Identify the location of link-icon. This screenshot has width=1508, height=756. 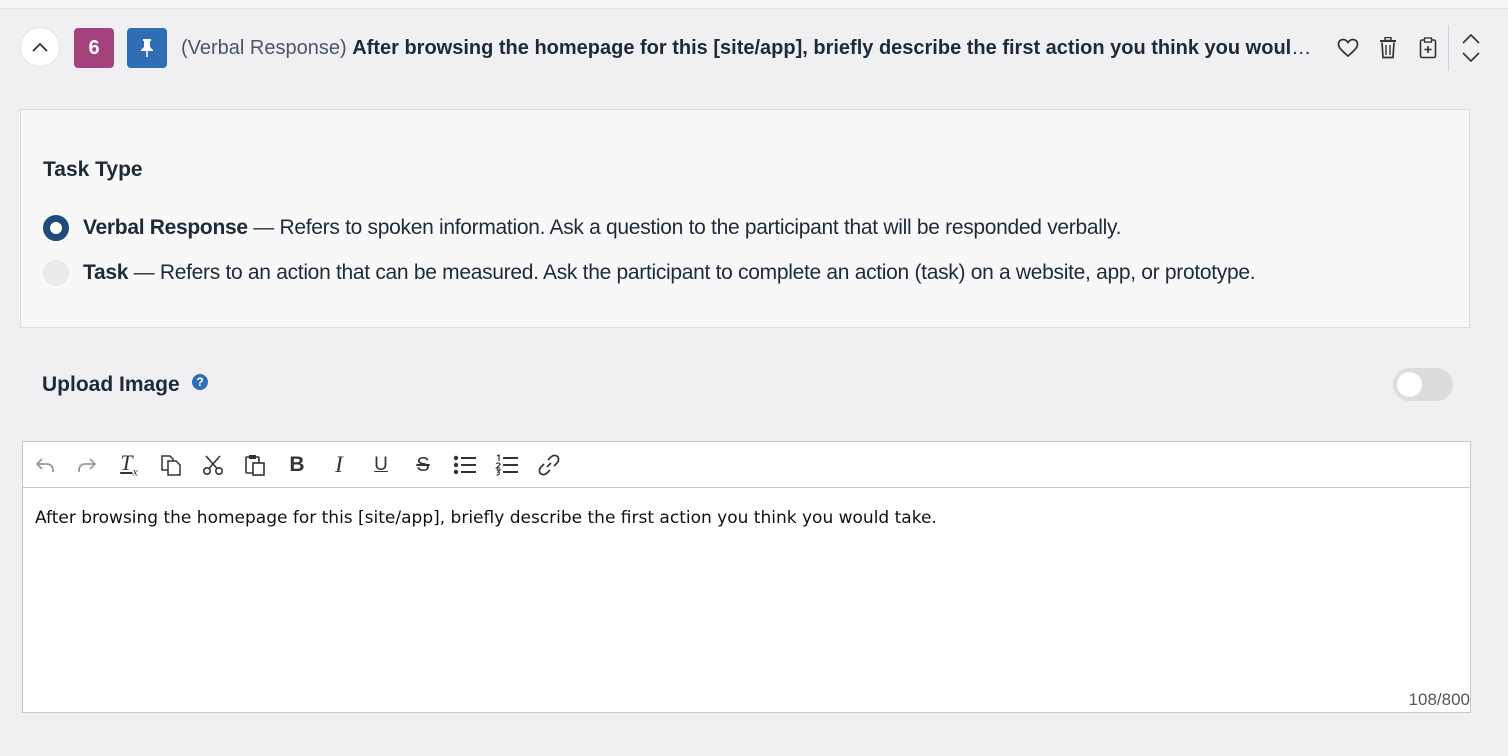
(549, 465).